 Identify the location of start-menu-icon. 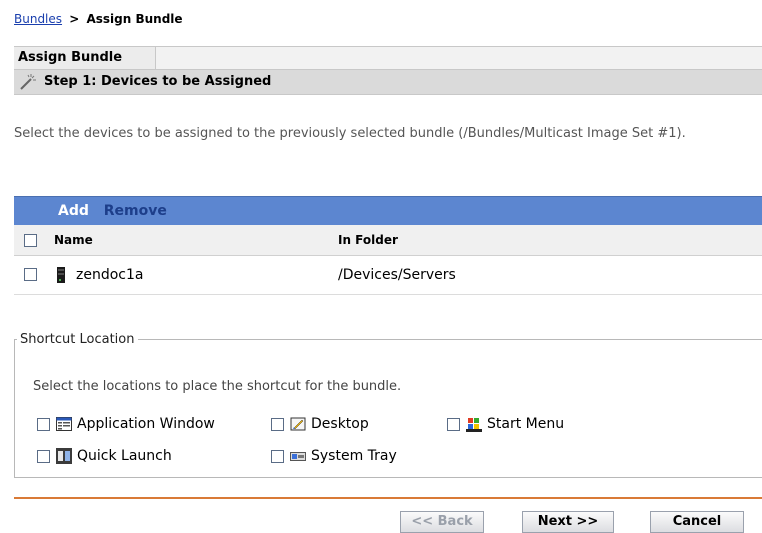
(474, 425).